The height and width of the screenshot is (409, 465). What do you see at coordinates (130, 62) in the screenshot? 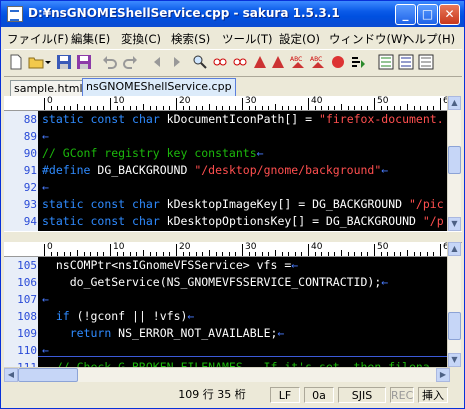
I see `redo-icon` at bounding box center [130, 62].